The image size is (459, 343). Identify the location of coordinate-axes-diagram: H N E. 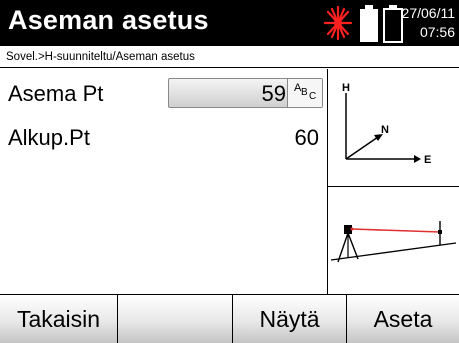
(386, 124).